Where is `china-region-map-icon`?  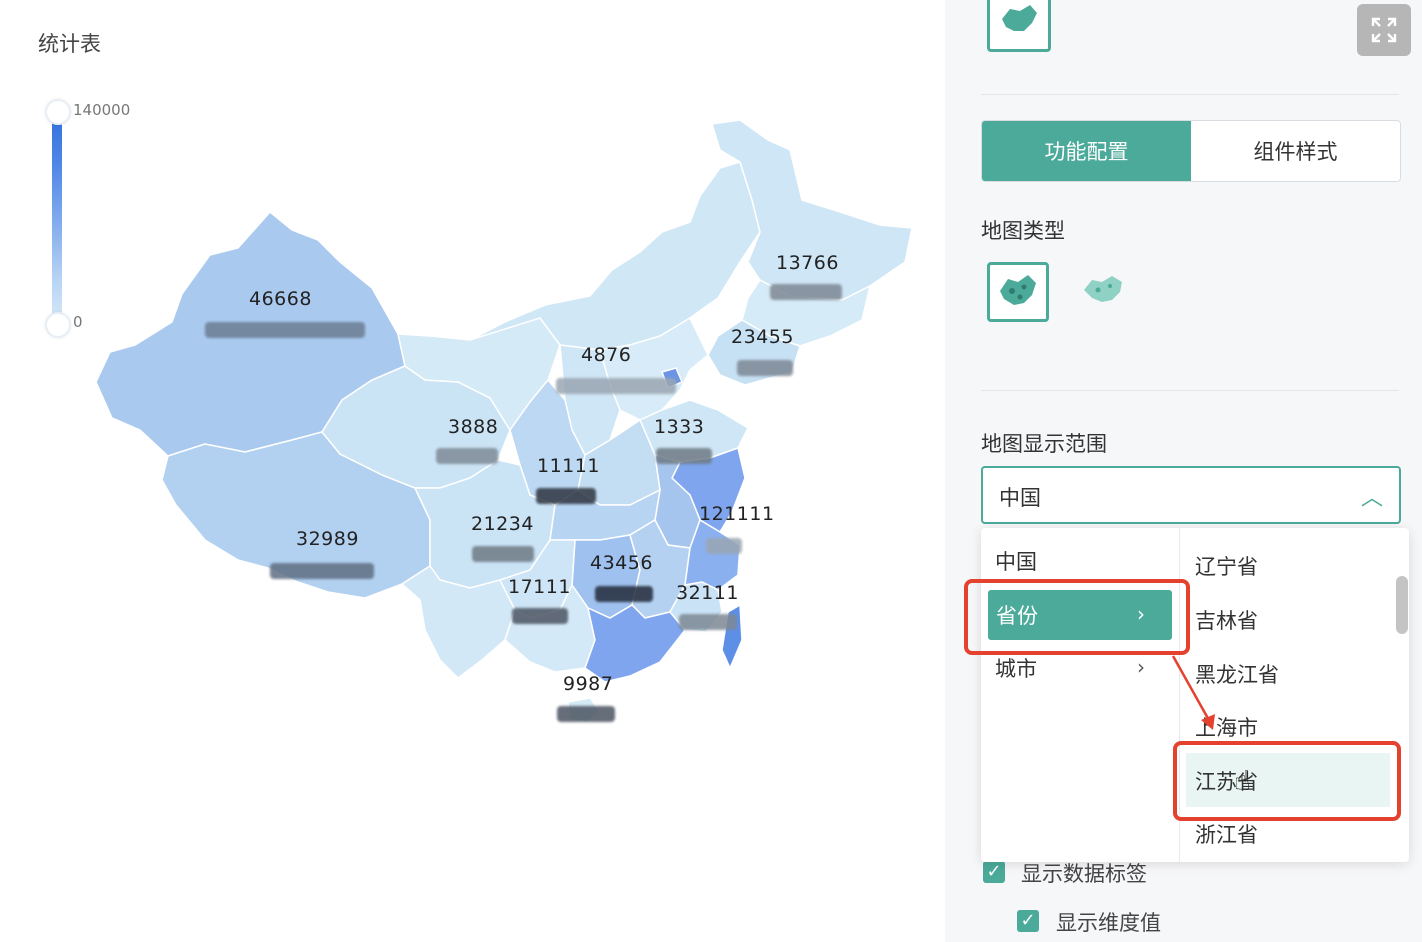
china-region-map-icon is located at coordinates (1018, 290).